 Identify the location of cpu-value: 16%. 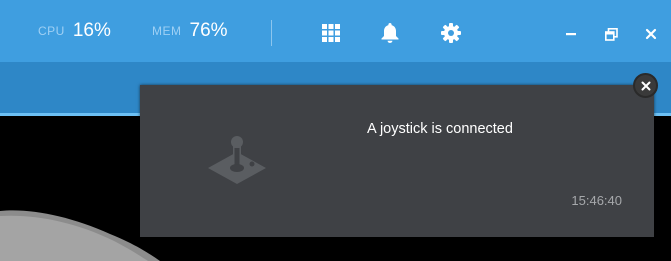
(91, 30).